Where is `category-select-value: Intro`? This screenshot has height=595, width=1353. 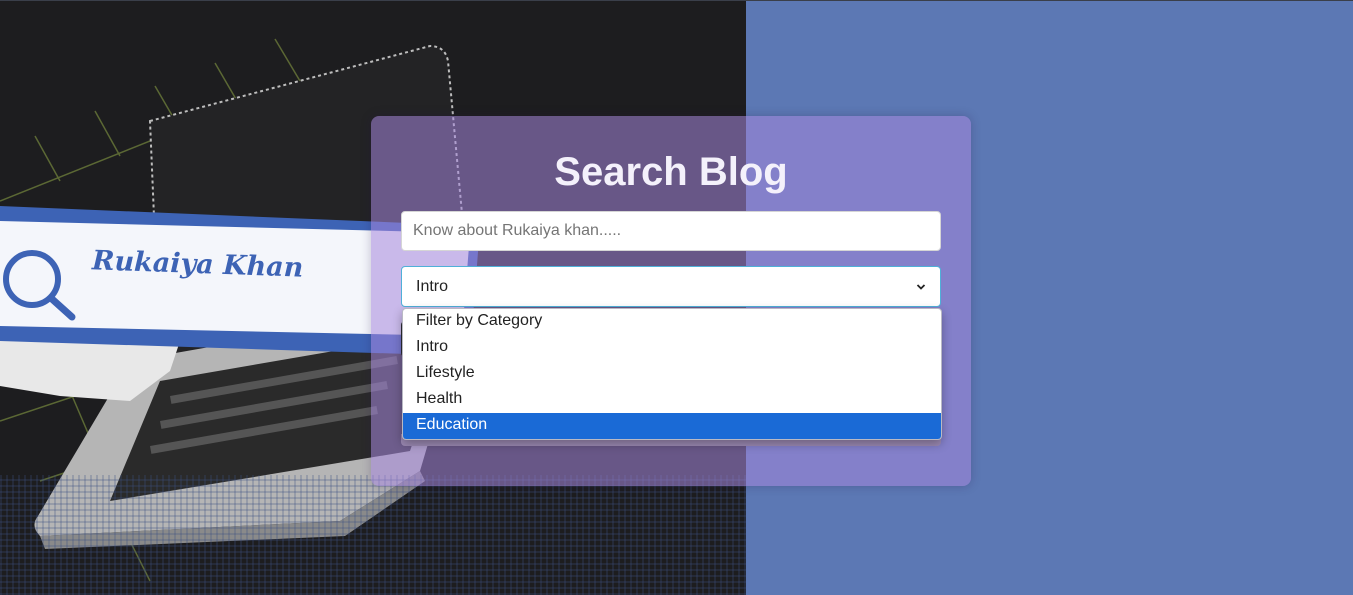
category-select-value: Intro is located at coordinates (432, 286).